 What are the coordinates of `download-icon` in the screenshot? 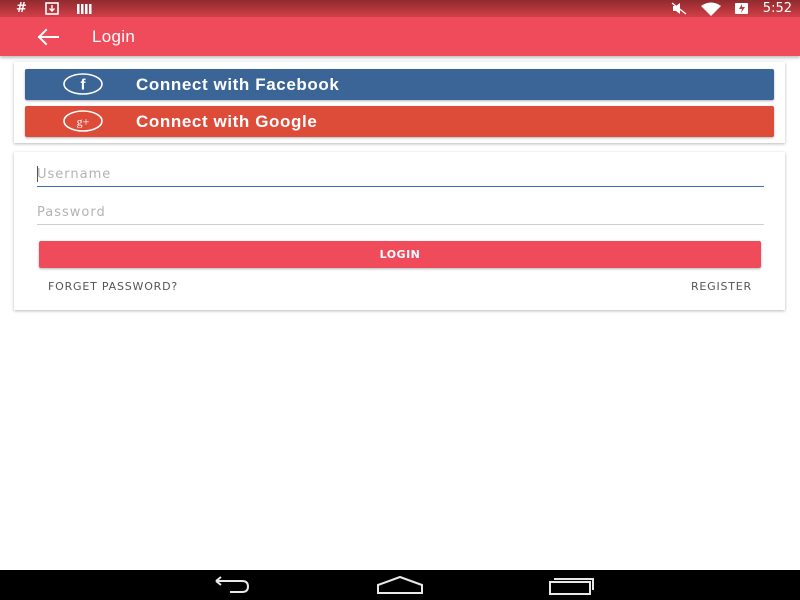 It's located at (52, 8).